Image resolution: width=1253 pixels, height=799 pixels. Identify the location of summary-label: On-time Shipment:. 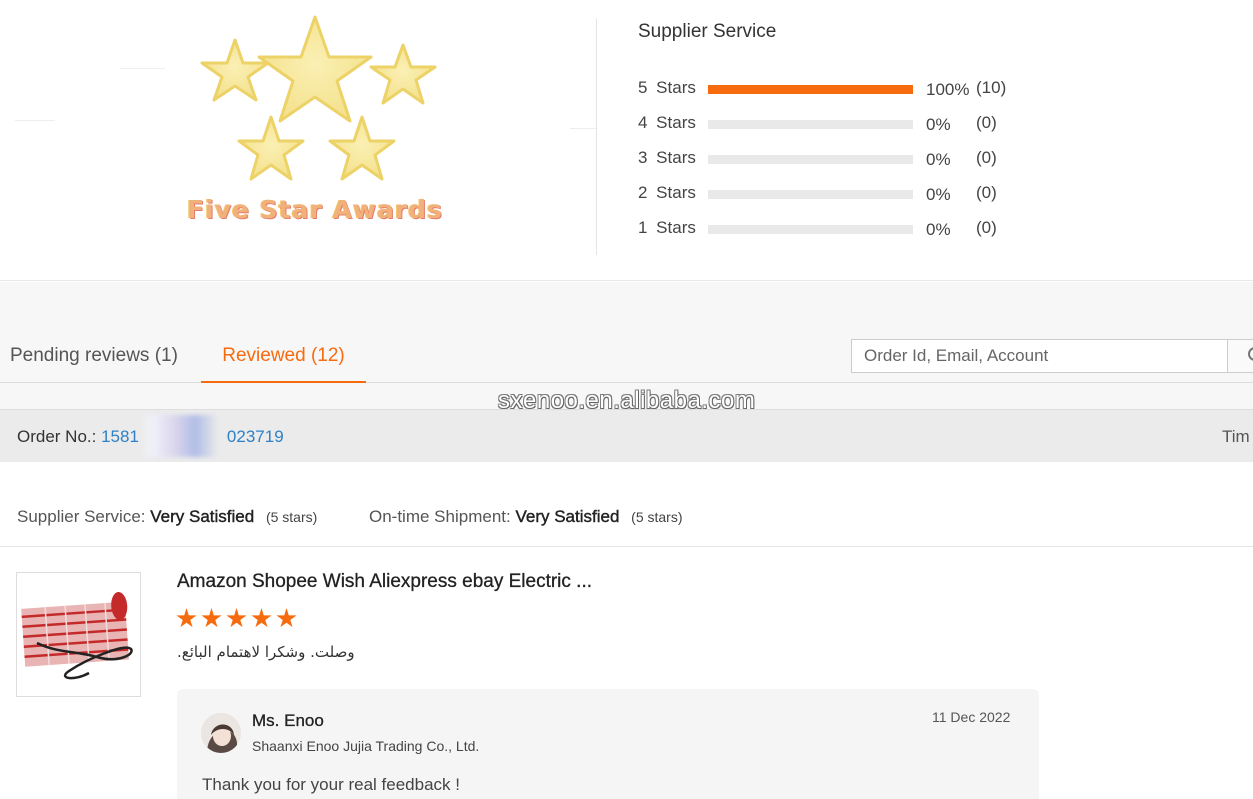
(440, 516).